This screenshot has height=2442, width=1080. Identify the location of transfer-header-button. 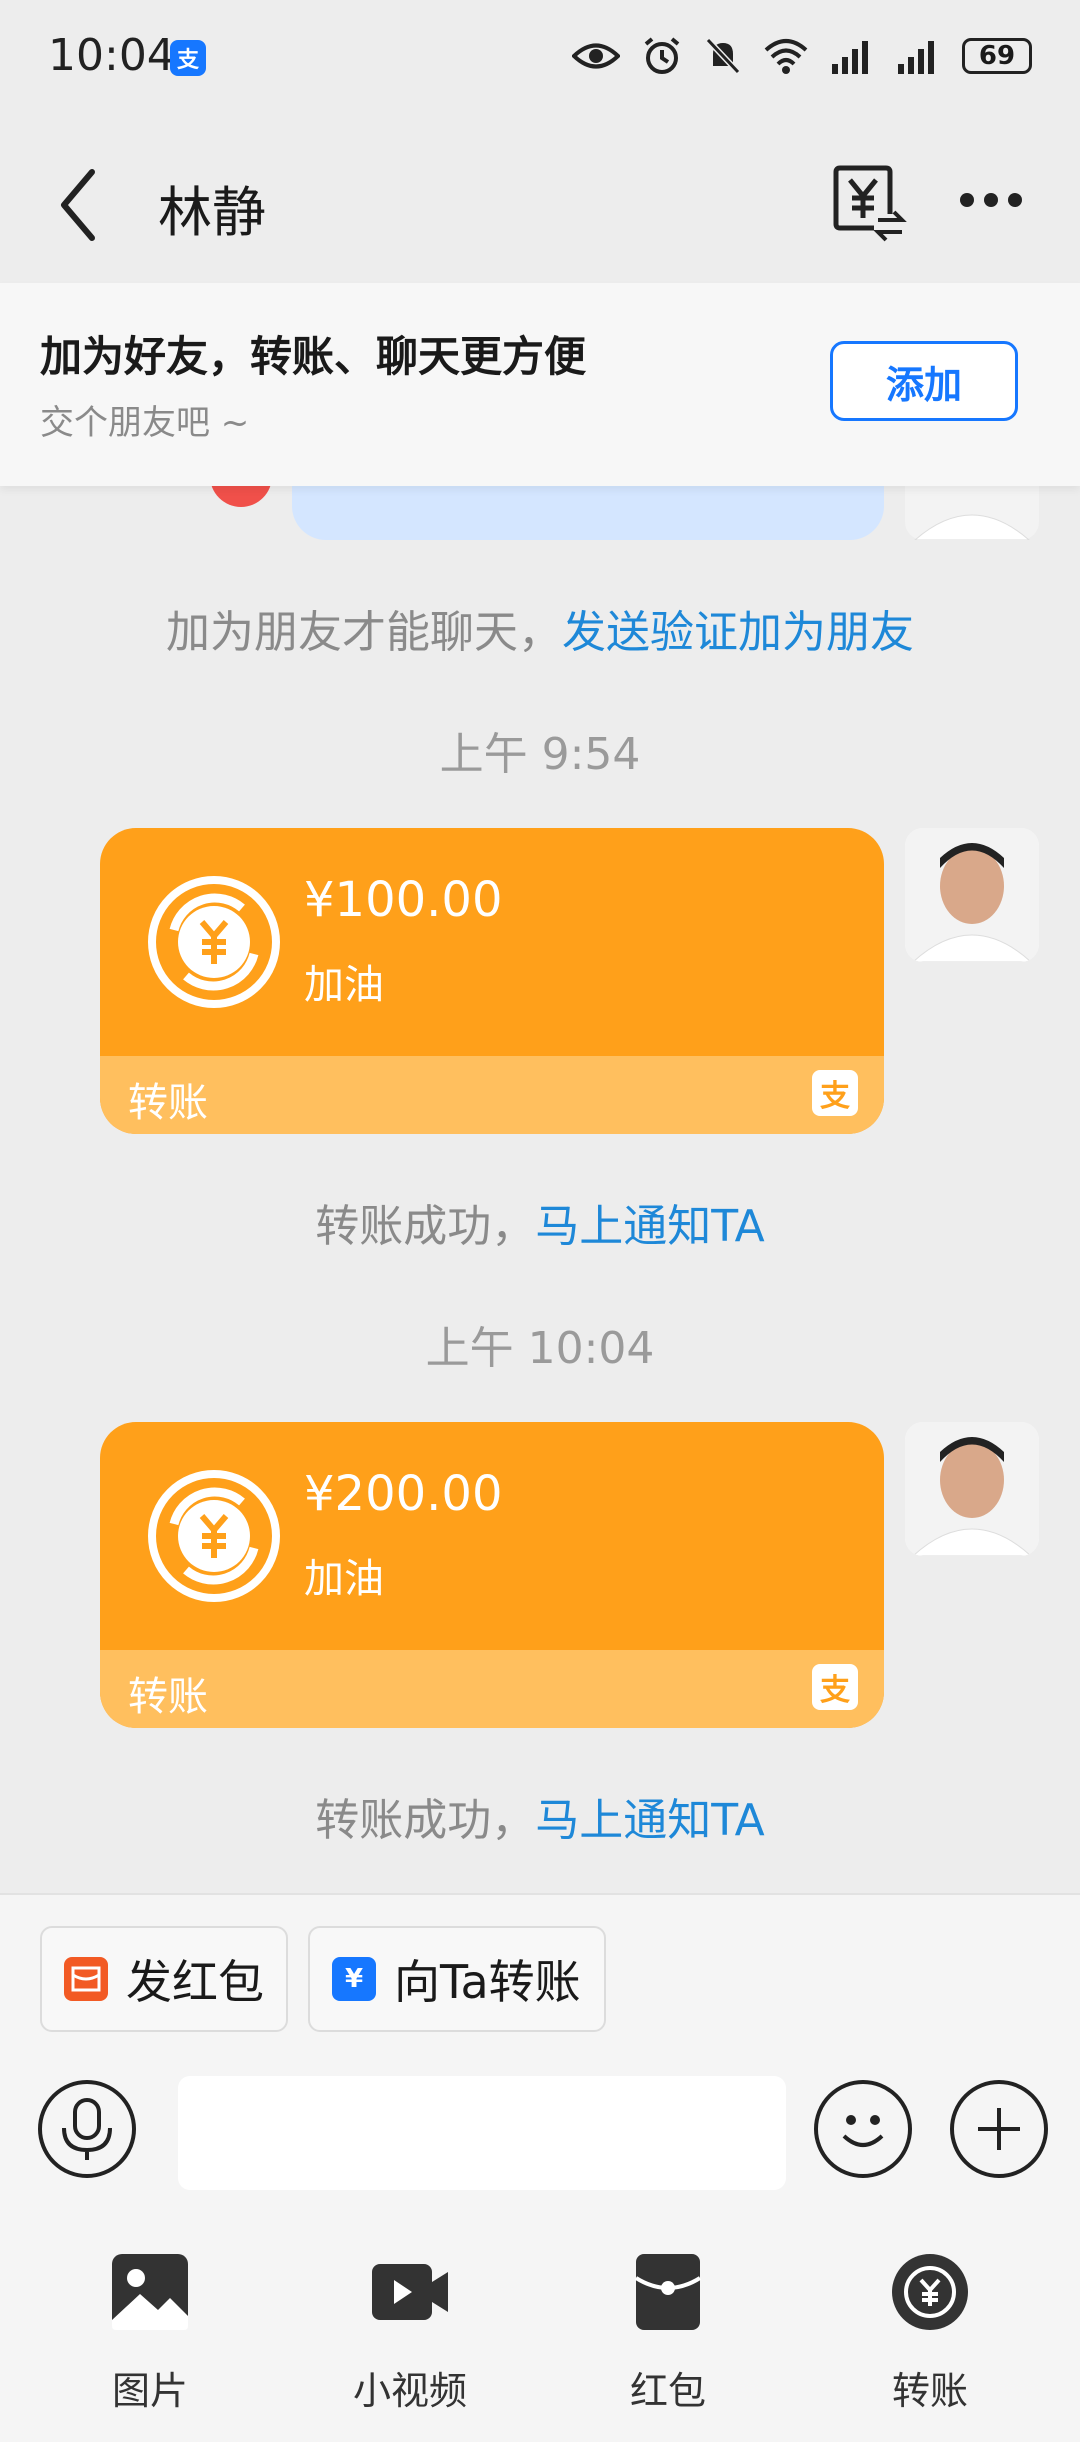
(868, 202).